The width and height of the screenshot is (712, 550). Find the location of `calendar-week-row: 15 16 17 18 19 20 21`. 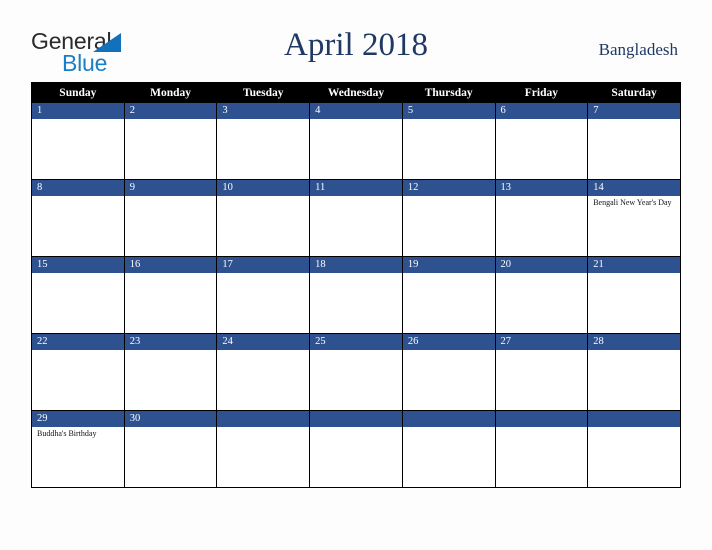

calendar-week-row: 15 16 17 18 19 20 21 is located at coordinates (356, 295).